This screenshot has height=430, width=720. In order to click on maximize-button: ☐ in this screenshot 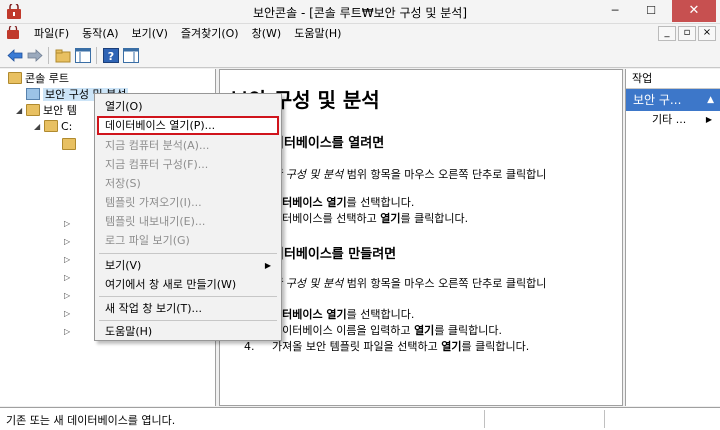, I will do `click(651, 11)`.